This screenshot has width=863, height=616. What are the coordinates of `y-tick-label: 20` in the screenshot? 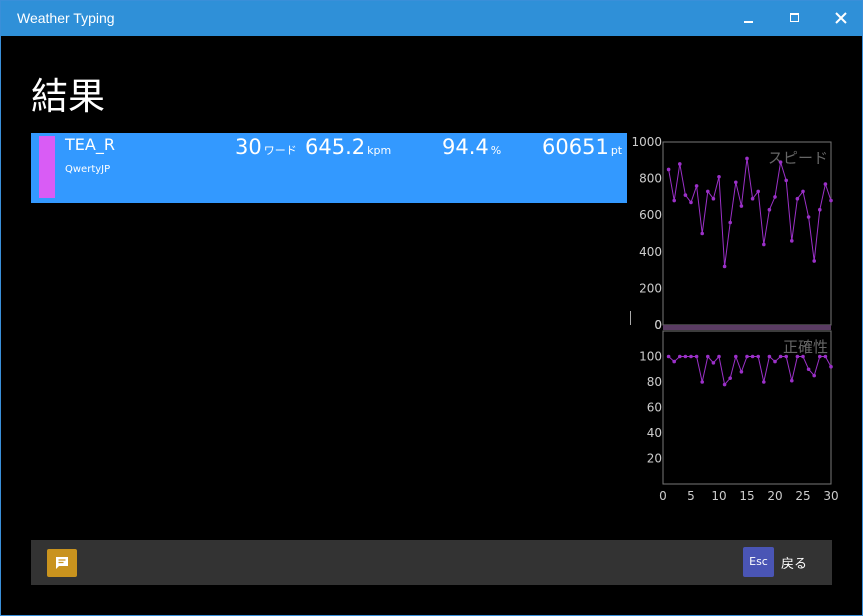 It's located at (654, 459).